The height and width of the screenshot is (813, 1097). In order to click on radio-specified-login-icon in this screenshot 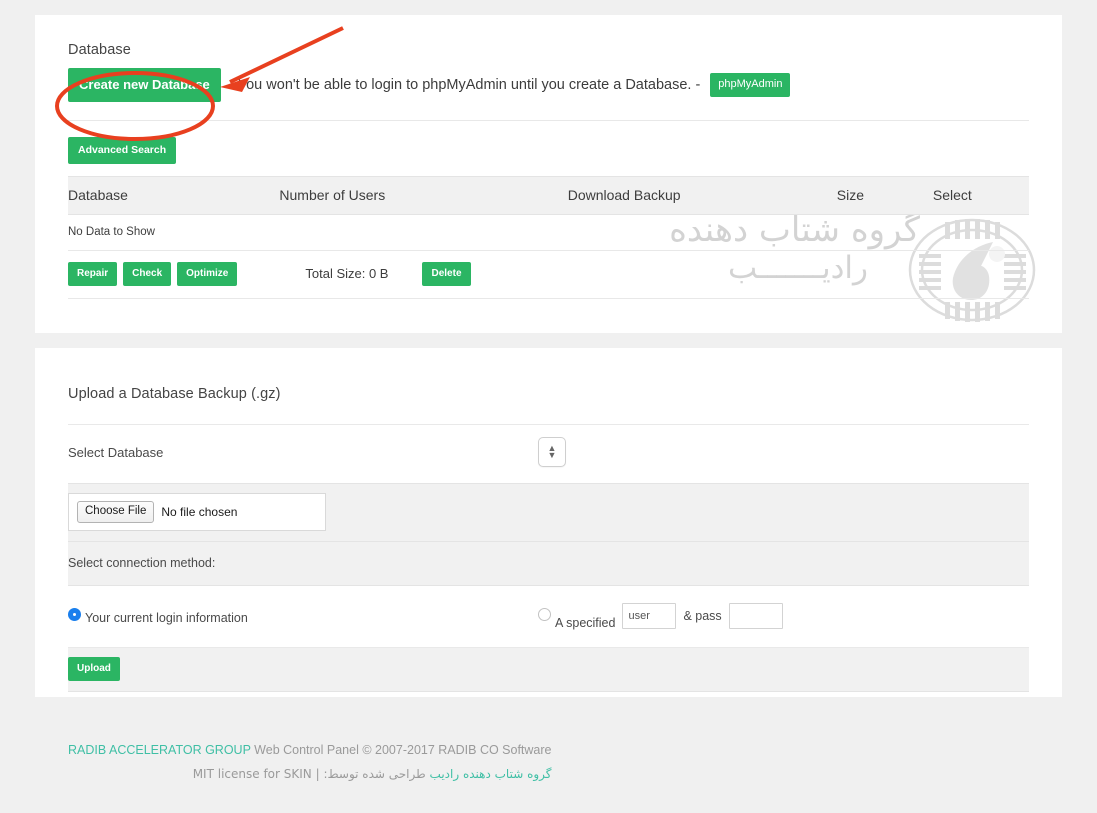, I will do `click(544, 614)`.